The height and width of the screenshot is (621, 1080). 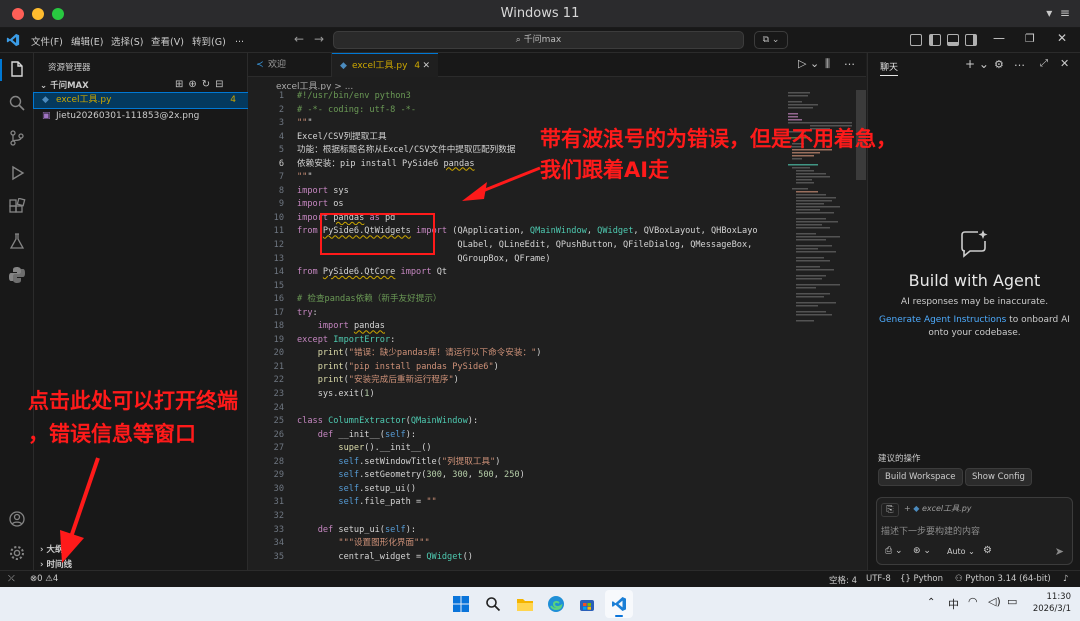 I want to click on store-icon, so click(x=587, y=604).